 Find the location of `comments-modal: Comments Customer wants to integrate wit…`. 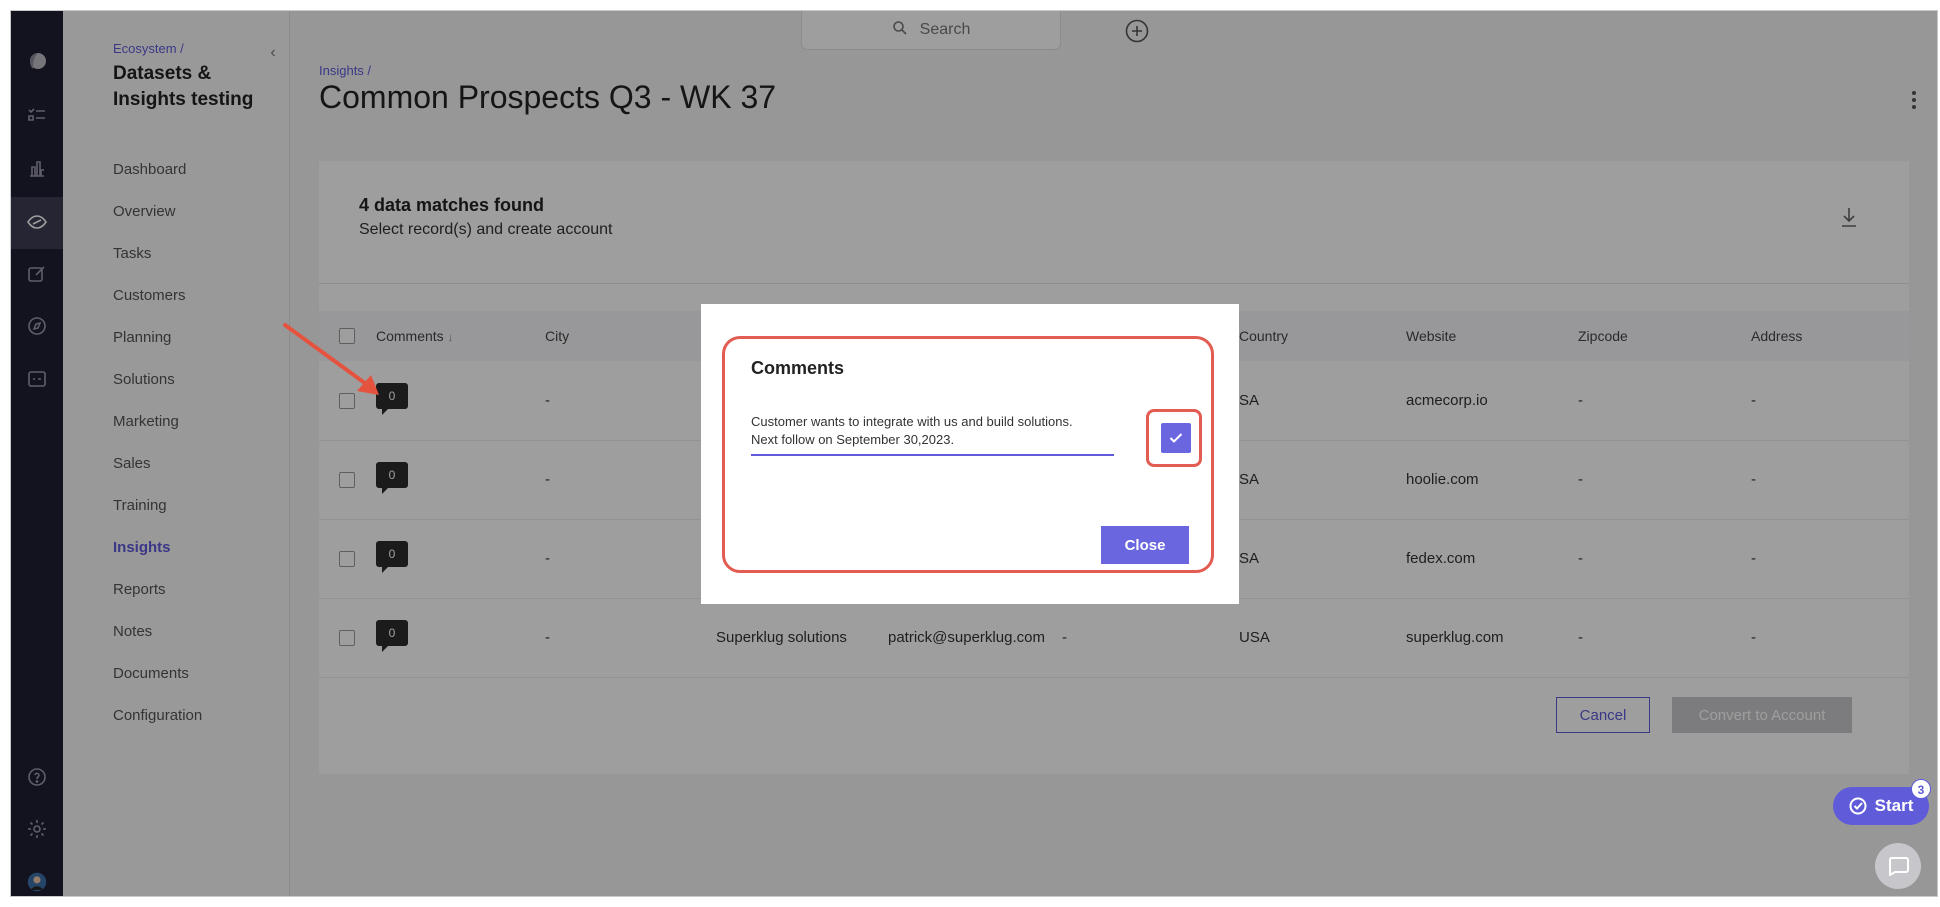

comments-modal: Comments Customer wants to integrate wit… is located at coordinates (970, 454).